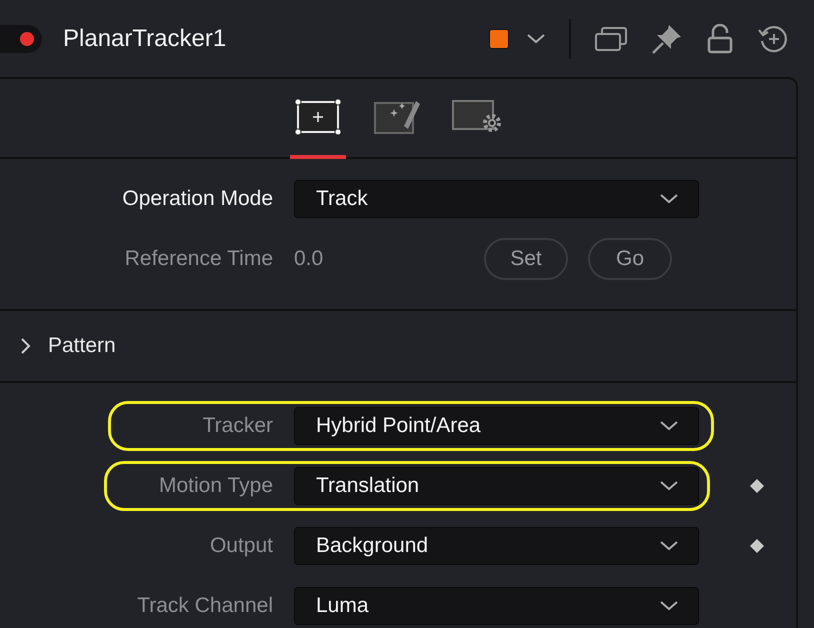 Image resolution: width=814 pixels, height=628 pixels. What do you see at coordinates (630, 259) in the screenshot?
I see `pill-button: Go` at bounding box center [630, 259].